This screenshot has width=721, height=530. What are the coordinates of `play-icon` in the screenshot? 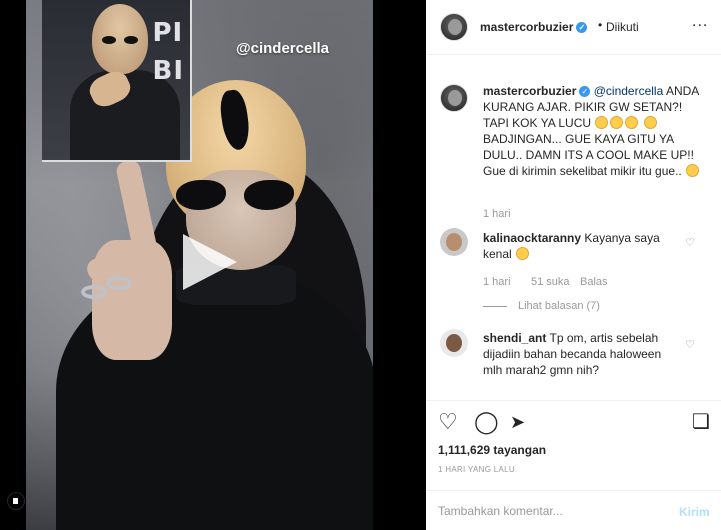 It's located at (210, 262).